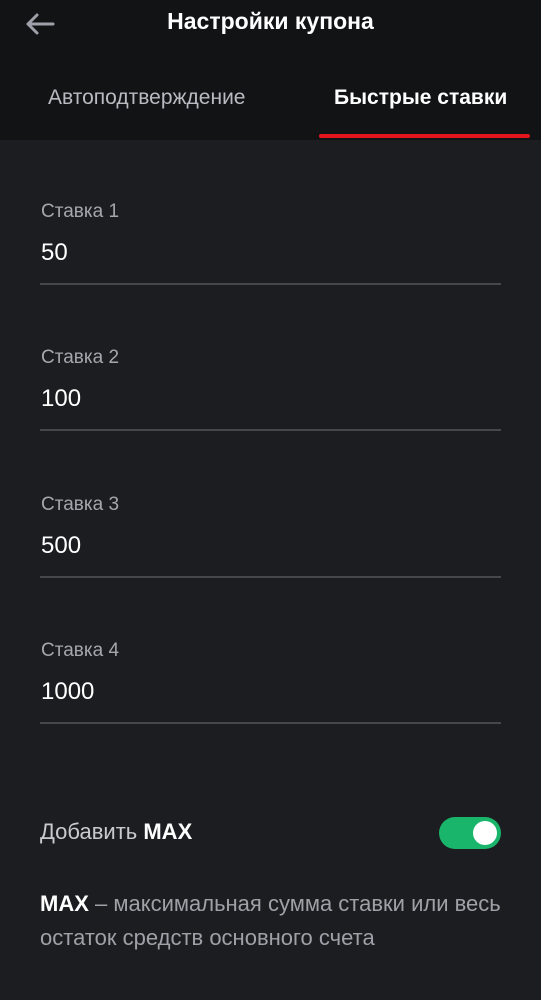  Describe the element at coordinates (61, 546) in the screenshot. I see `bet-3-value: 500` at that location.